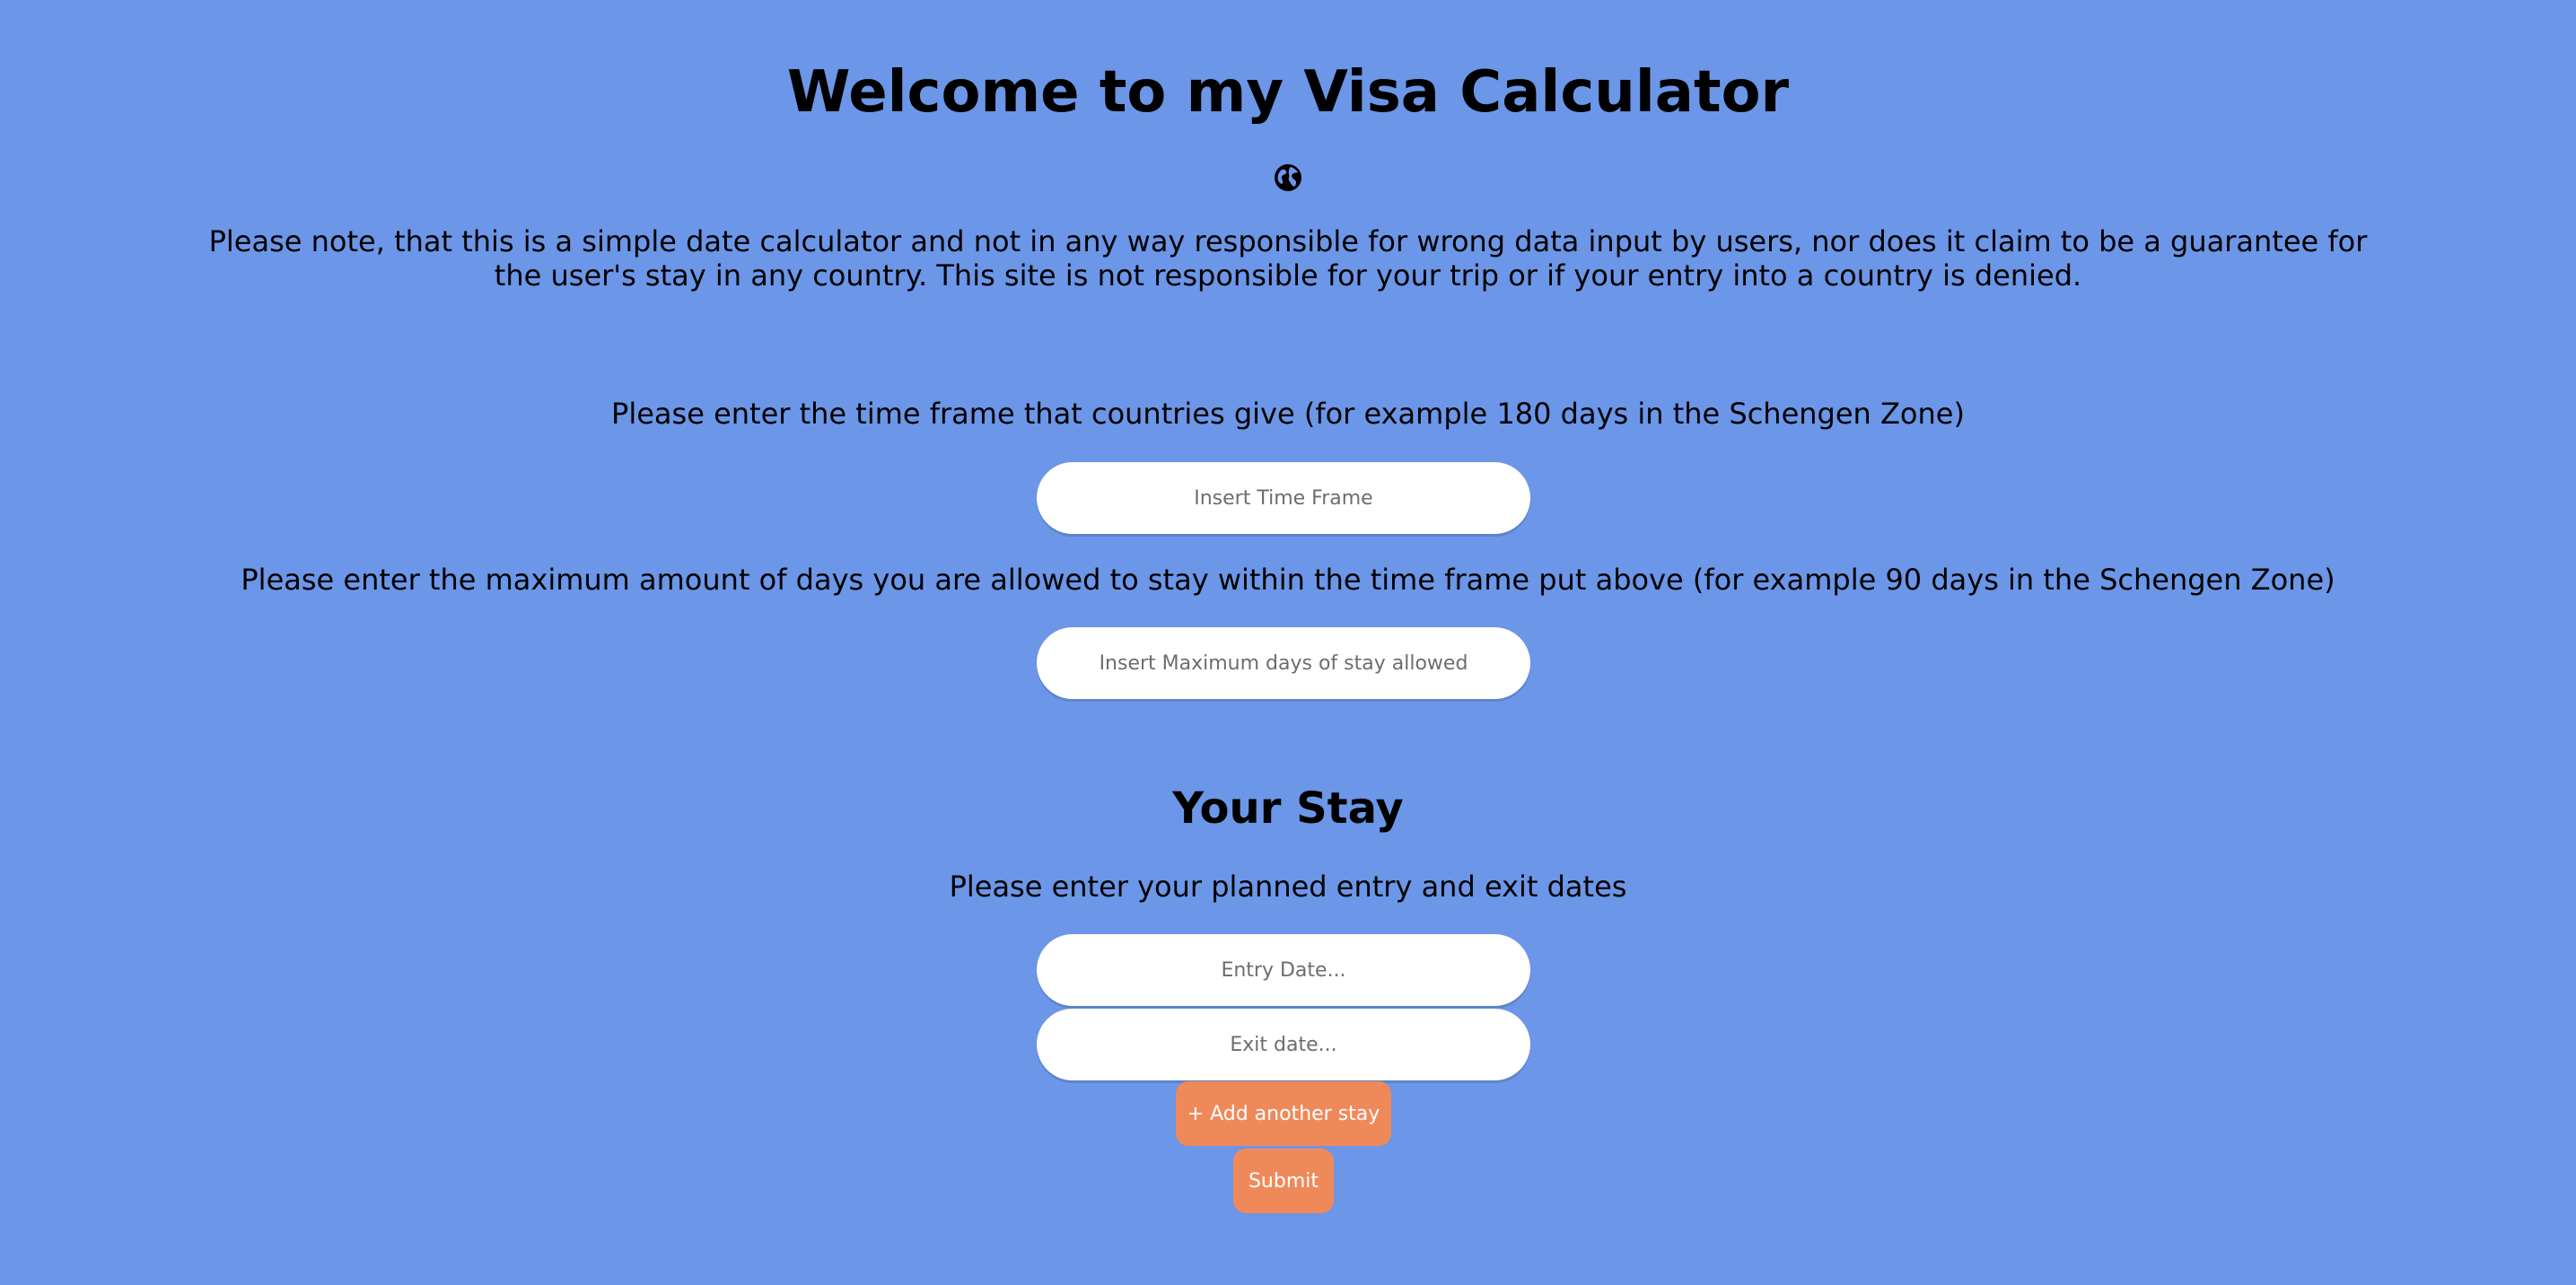  What do you see at coordinates (1283, 498) in the screenshot?
I see `time-frame-input` at bounding box center [1283, 498].